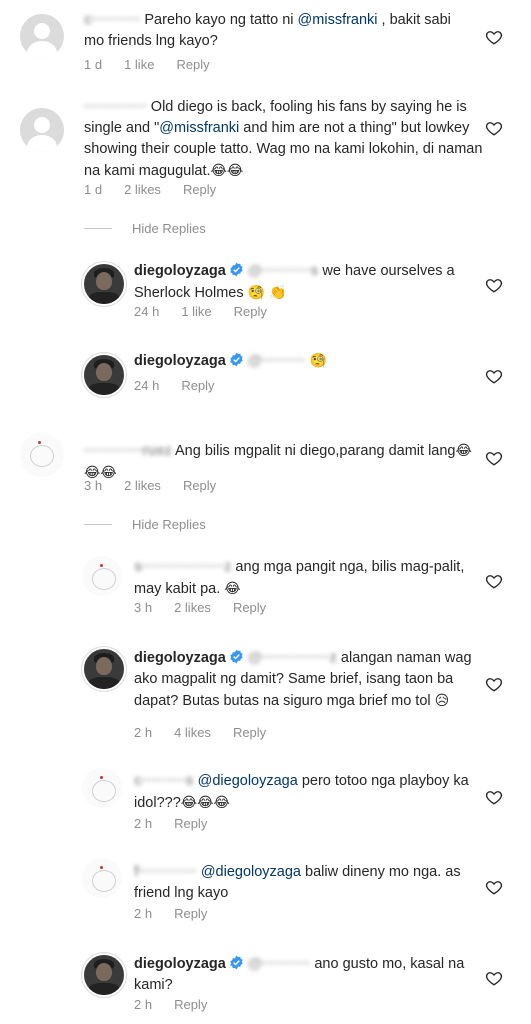  What do you see at coordinates (232, 588) in the screenshot?
I see `emoji: 😂` at bounding box center [232, 588].